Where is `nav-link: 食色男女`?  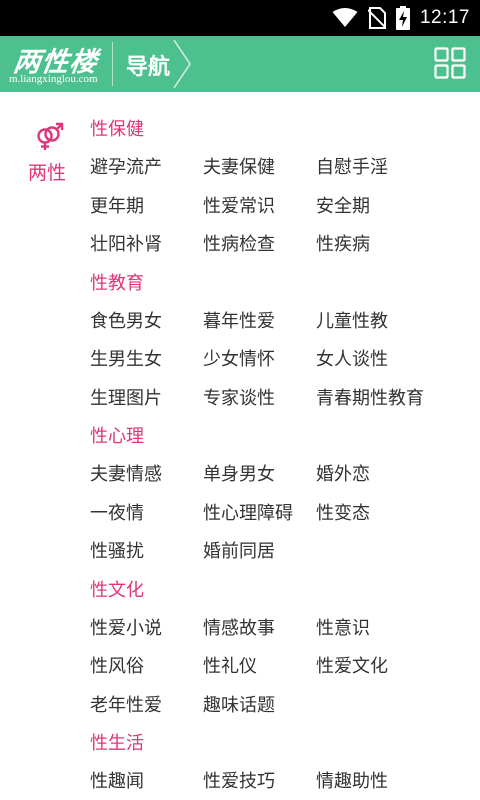
nav-link: 食色男女 is located at coordinates (146, 322).